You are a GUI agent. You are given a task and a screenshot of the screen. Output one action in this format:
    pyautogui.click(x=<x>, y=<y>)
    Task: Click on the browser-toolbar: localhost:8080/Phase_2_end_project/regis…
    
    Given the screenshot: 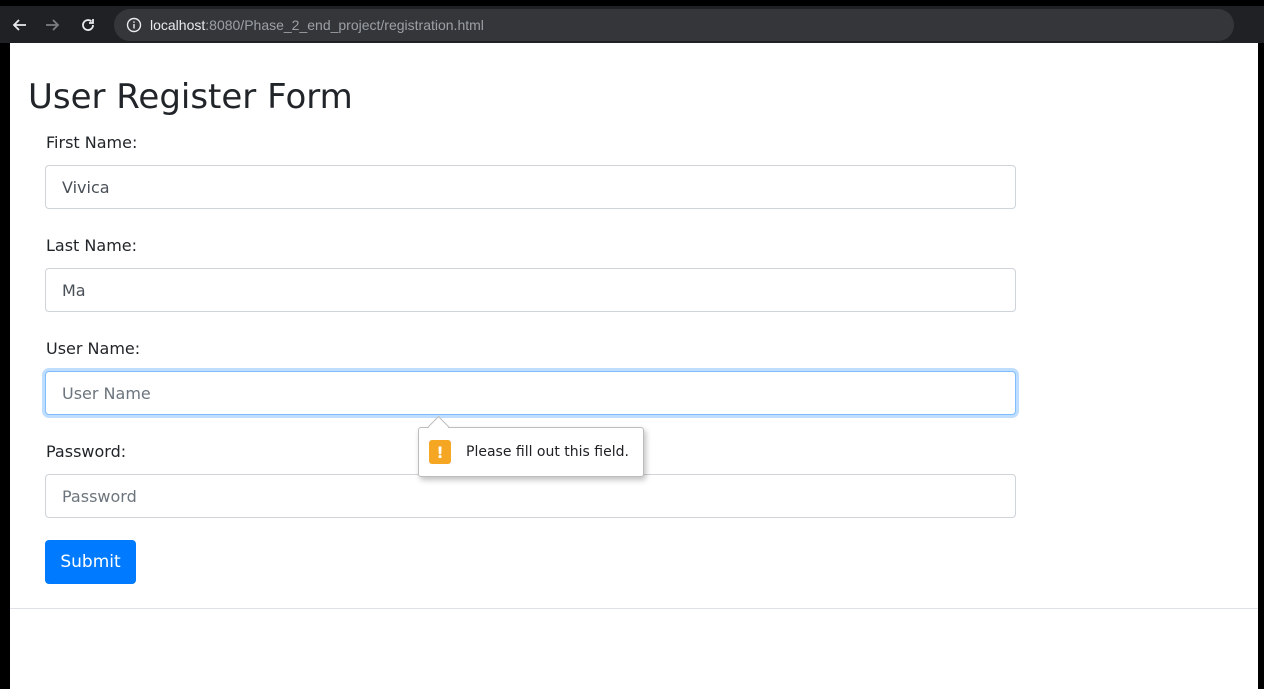 What is the action you would take?
    pyautogui.click(x=632, y=24)
    